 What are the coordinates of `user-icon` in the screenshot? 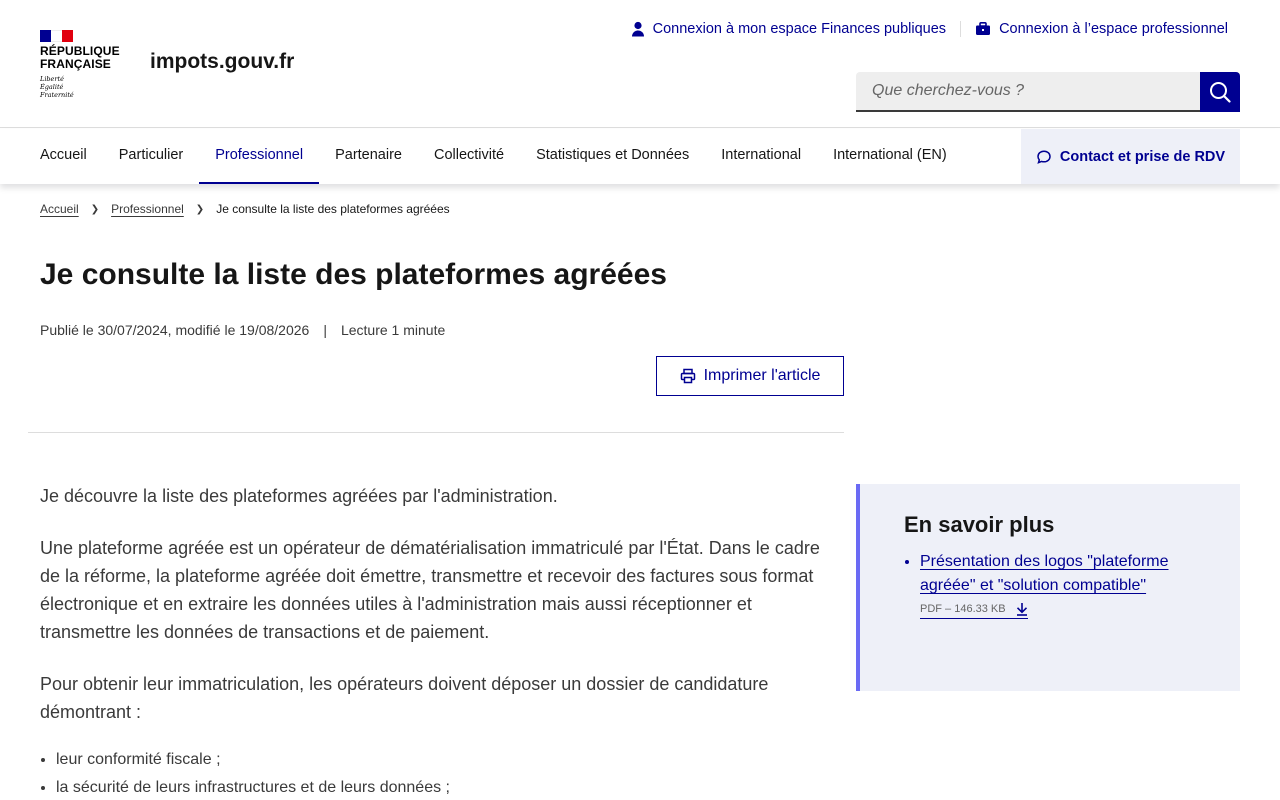 It's located at (637, 29).